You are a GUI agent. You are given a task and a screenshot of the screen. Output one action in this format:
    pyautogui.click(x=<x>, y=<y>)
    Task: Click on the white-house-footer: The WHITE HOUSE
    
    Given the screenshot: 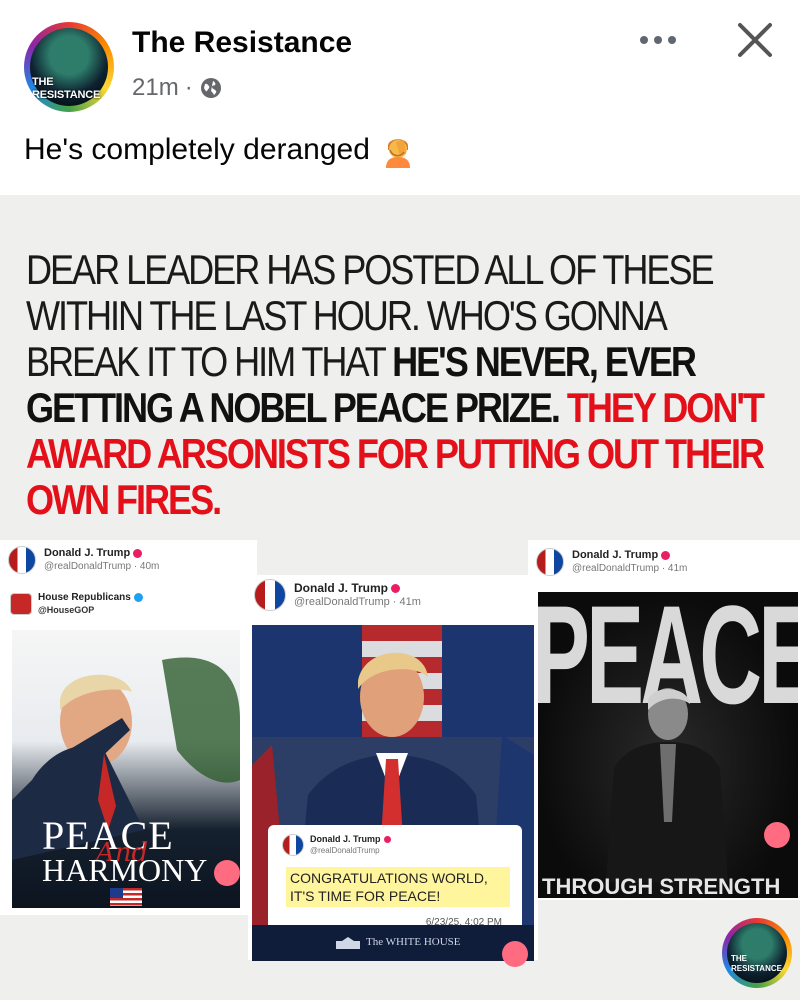 What is the action you would take?
    pyautogui.click(x=393, y=946)
    